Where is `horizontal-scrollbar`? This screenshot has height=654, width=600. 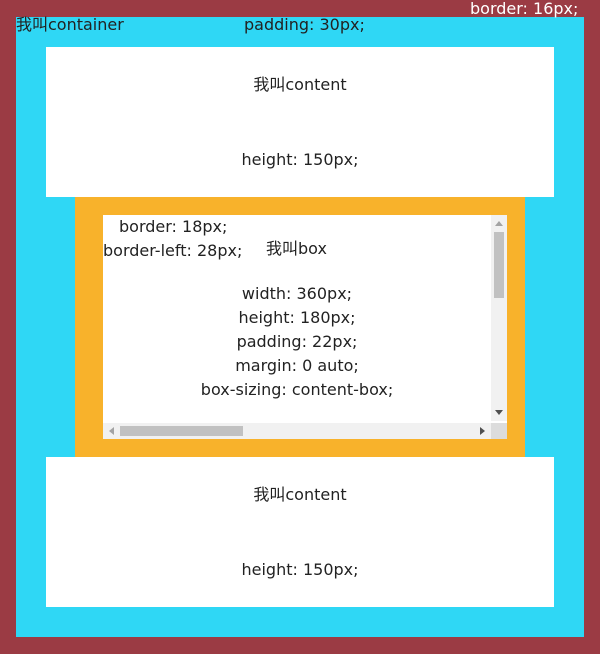 horizontal-scrollbar is located at coordinates (297, 431).